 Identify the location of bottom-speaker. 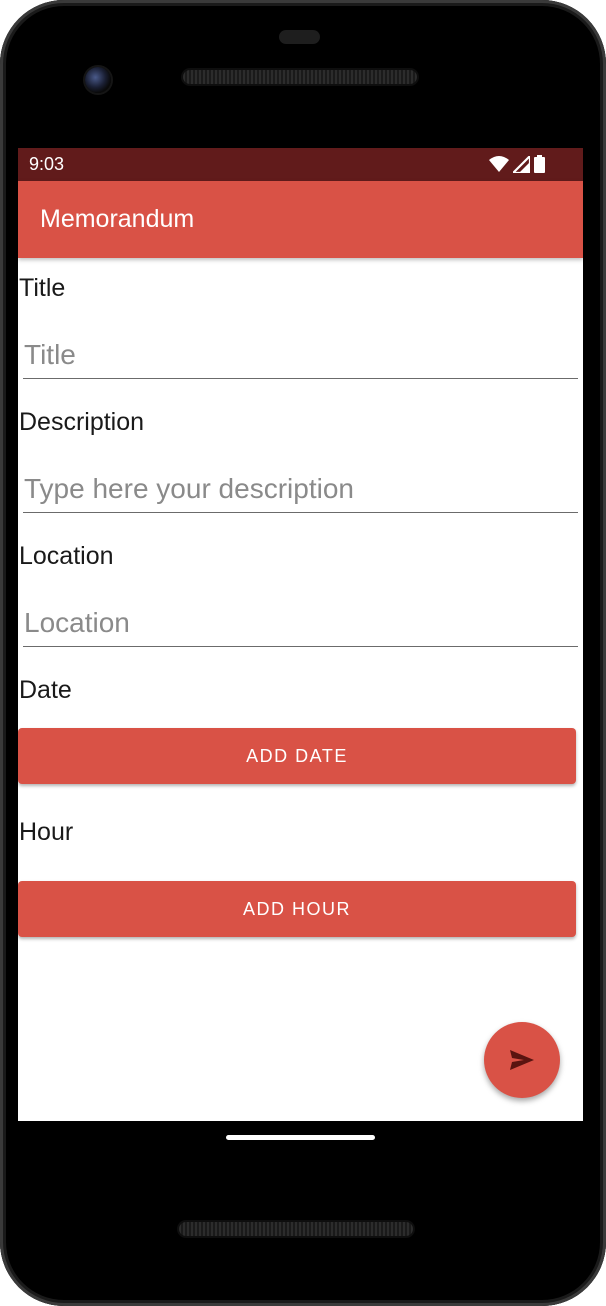
(296, 1229).